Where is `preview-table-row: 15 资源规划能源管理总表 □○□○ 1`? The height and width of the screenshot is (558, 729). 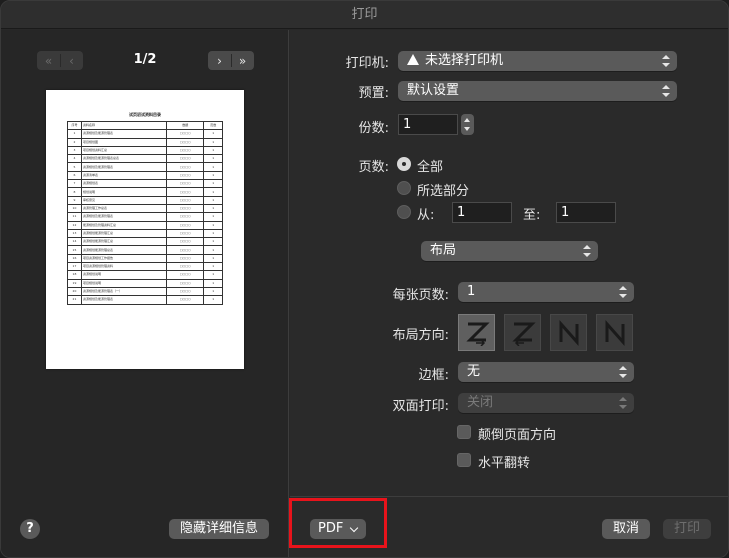 preview-table-row: 15 资源规划能源管理总表 □○□○ 1 is located at coordinates (145, 250).